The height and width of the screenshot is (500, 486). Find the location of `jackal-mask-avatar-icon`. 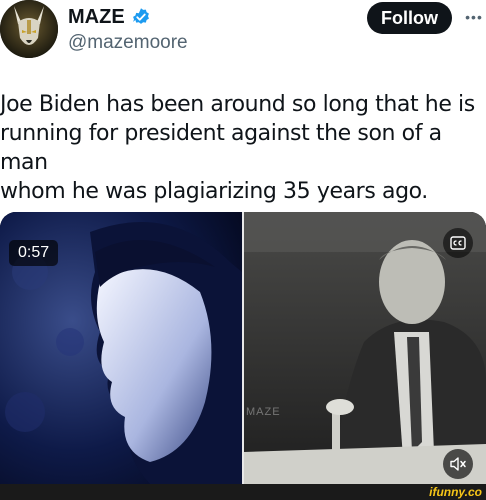

jackal-mask-avatar-icon is located at coordinates (29, 29).